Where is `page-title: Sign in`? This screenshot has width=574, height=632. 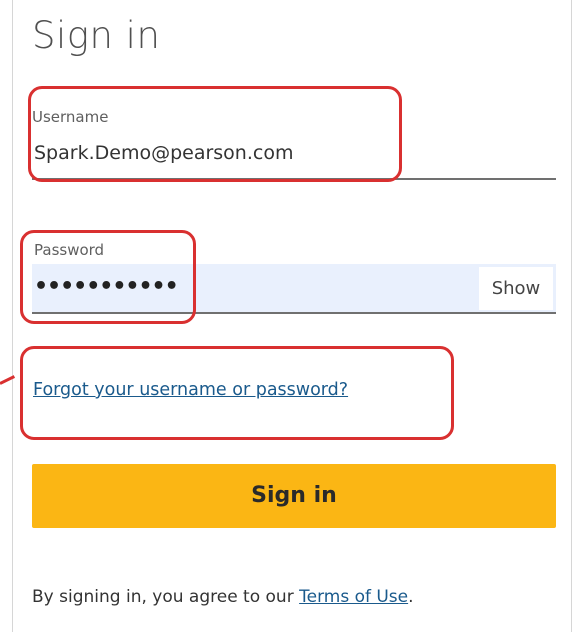 page-title: Sign in is located at coordinates (96, 35).